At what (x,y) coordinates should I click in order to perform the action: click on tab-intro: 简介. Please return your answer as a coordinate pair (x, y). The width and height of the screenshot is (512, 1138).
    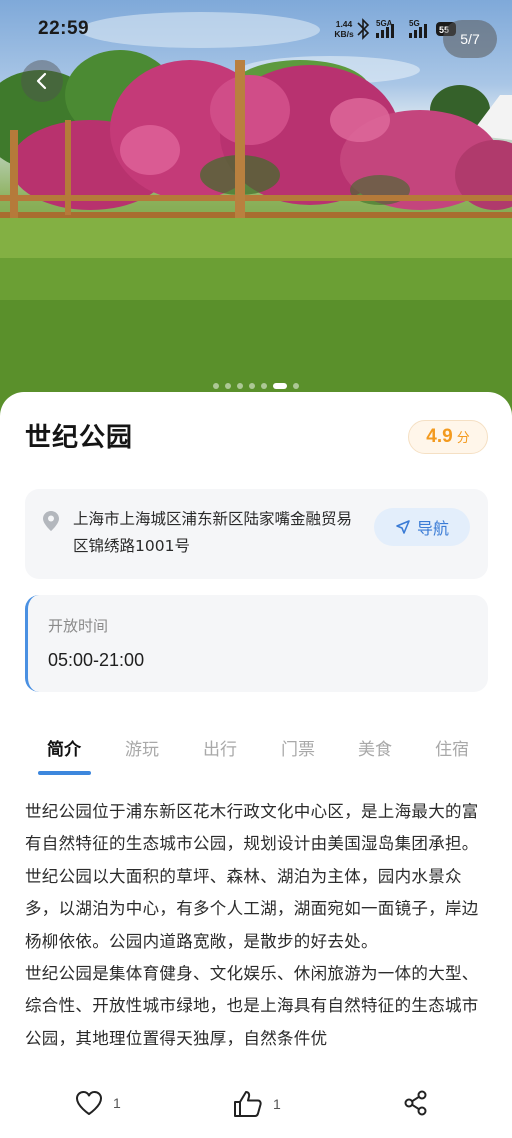
    Looking at the image, I should click on (64, 747).